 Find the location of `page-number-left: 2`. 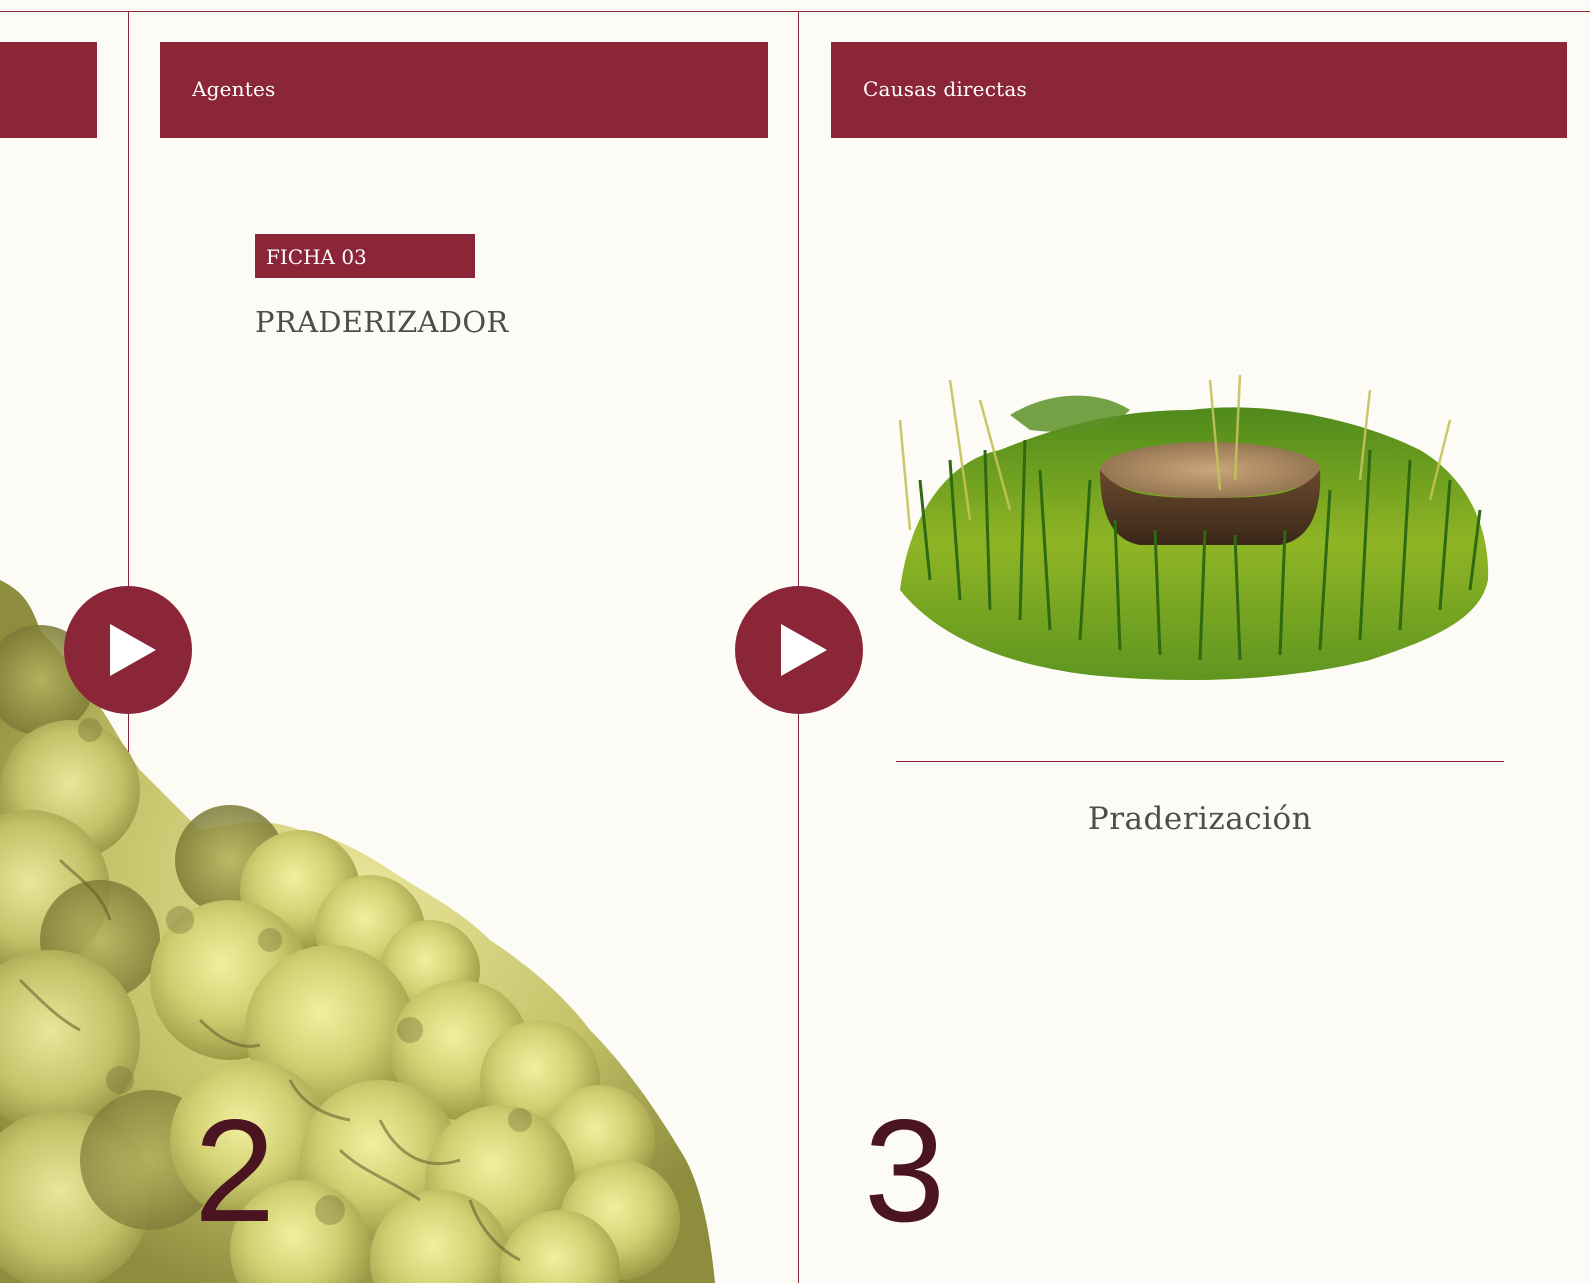

page-number-left: 2 is located at coordinates (235, 1170).